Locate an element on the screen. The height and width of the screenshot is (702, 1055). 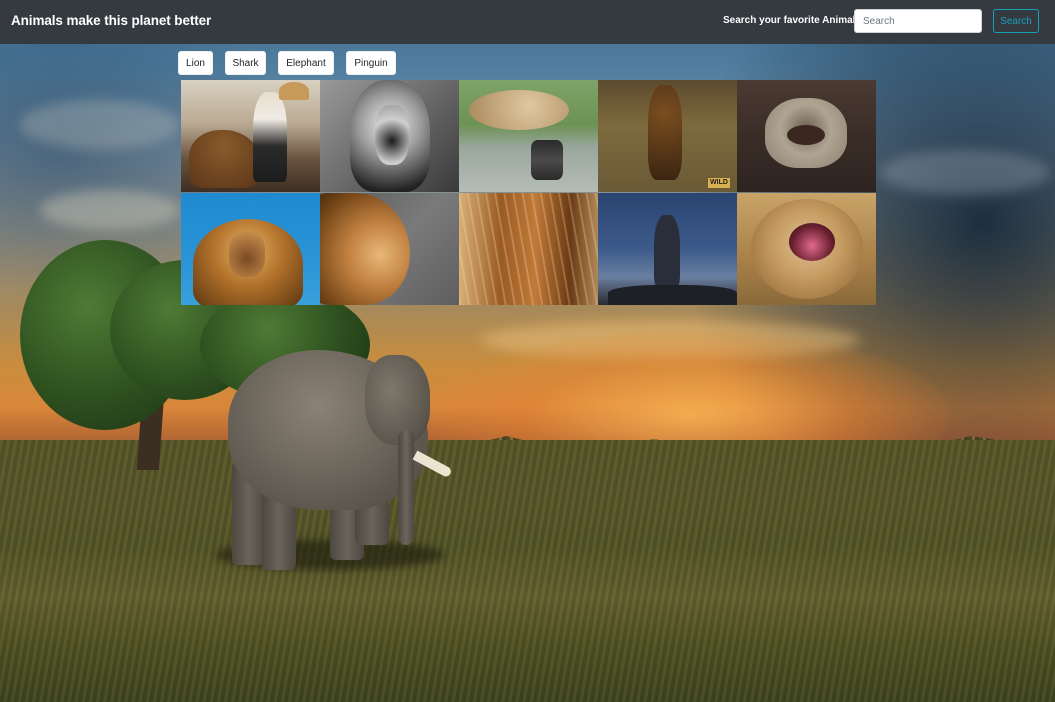
gif-tile-lion-yawning is located at coordinates (806, 249).